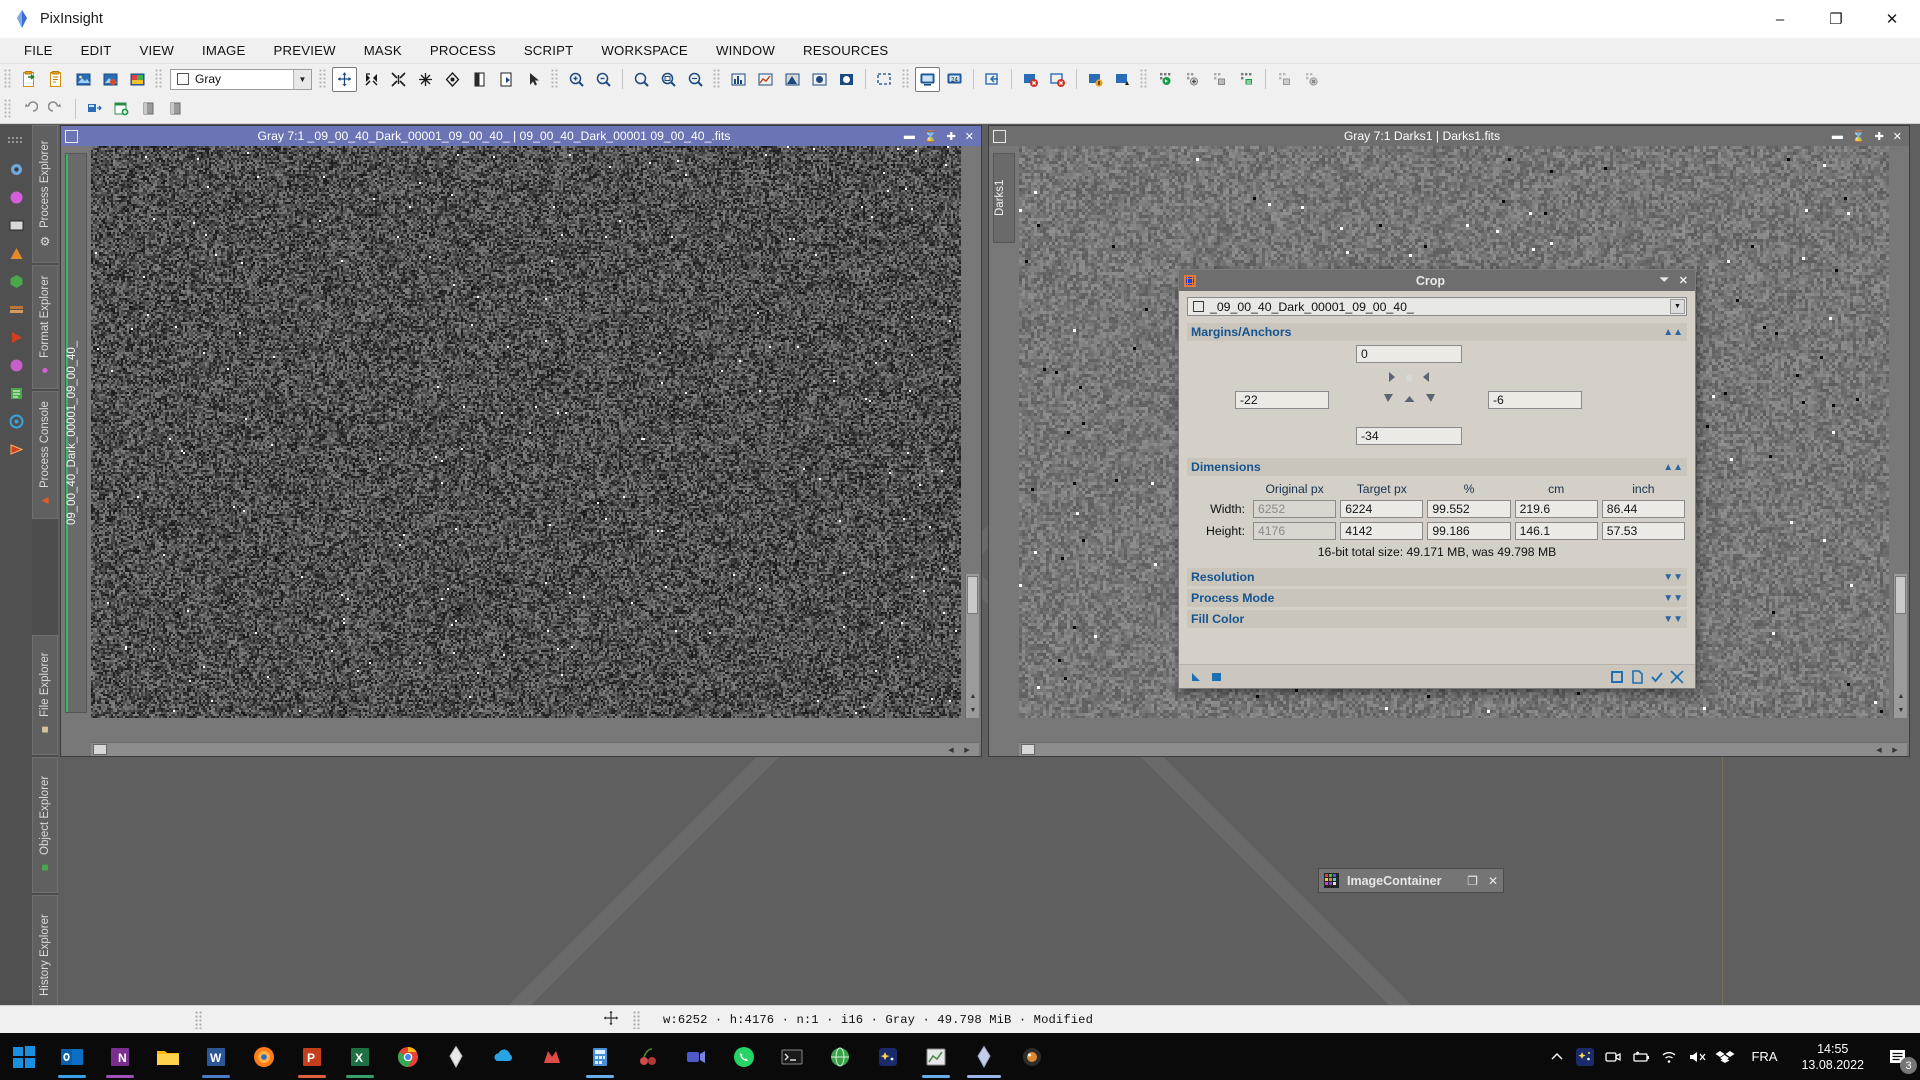 The image size is (1920, 1080). I want to click on window-import-icon, so click(992, 79).